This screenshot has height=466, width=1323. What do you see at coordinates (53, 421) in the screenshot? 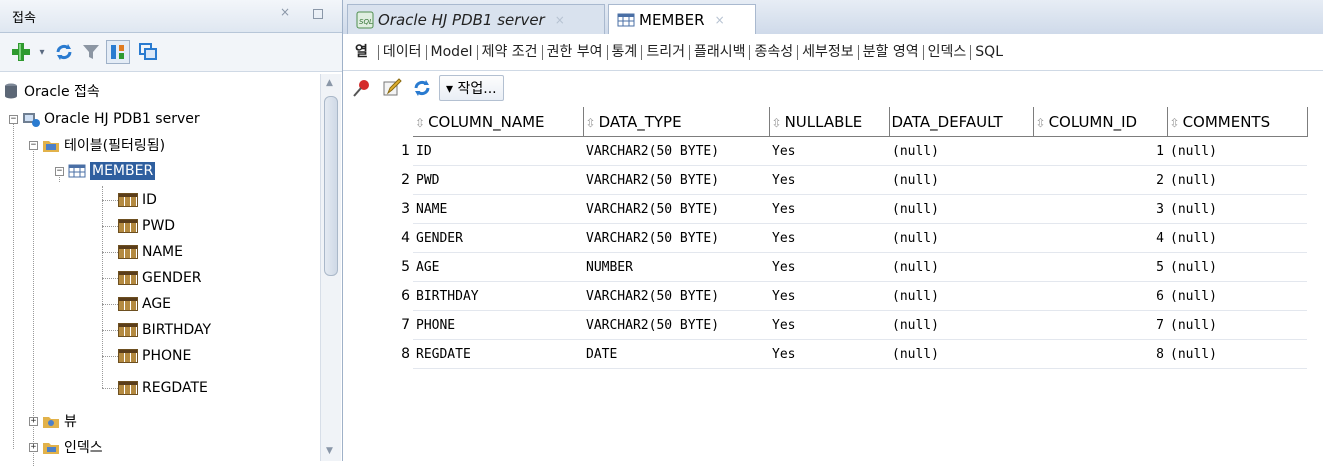
I see `tree-node-views: + 뷰` at bounding box center [53, 421].